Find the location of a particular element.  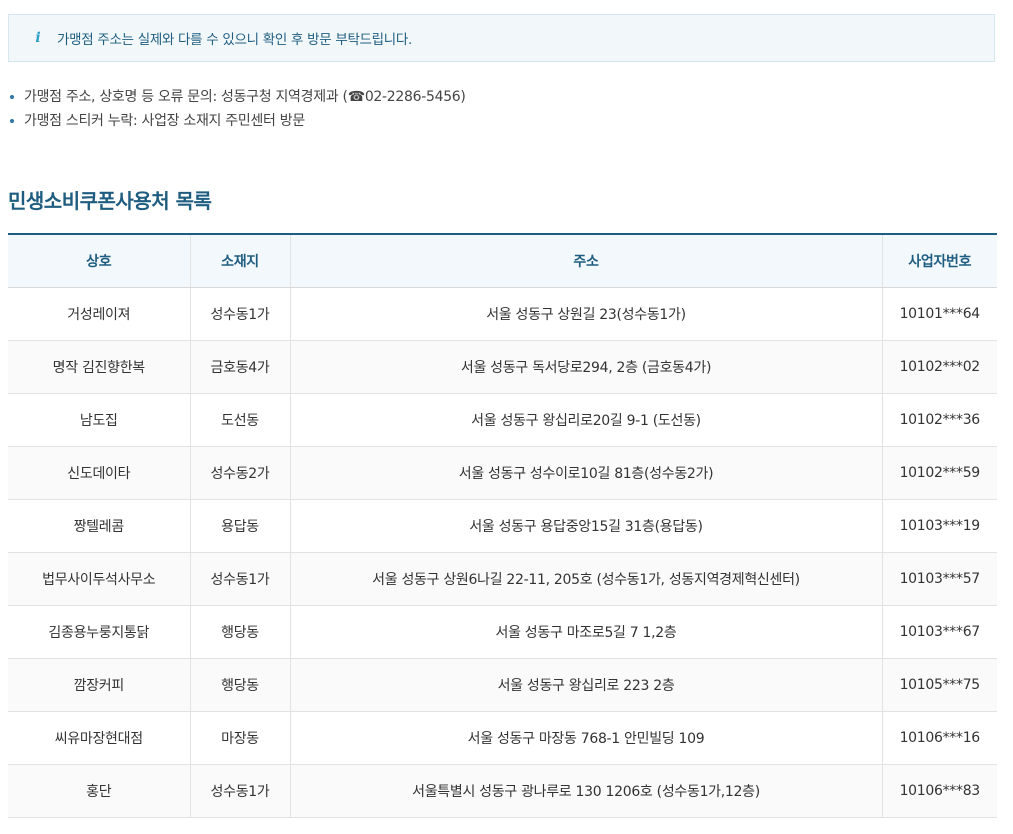

table-row: 짱텔레콤 용답동 서울 성동구 용답중앙15길 31층(용답동) 10103***19 is located at coordinates (502, 526).